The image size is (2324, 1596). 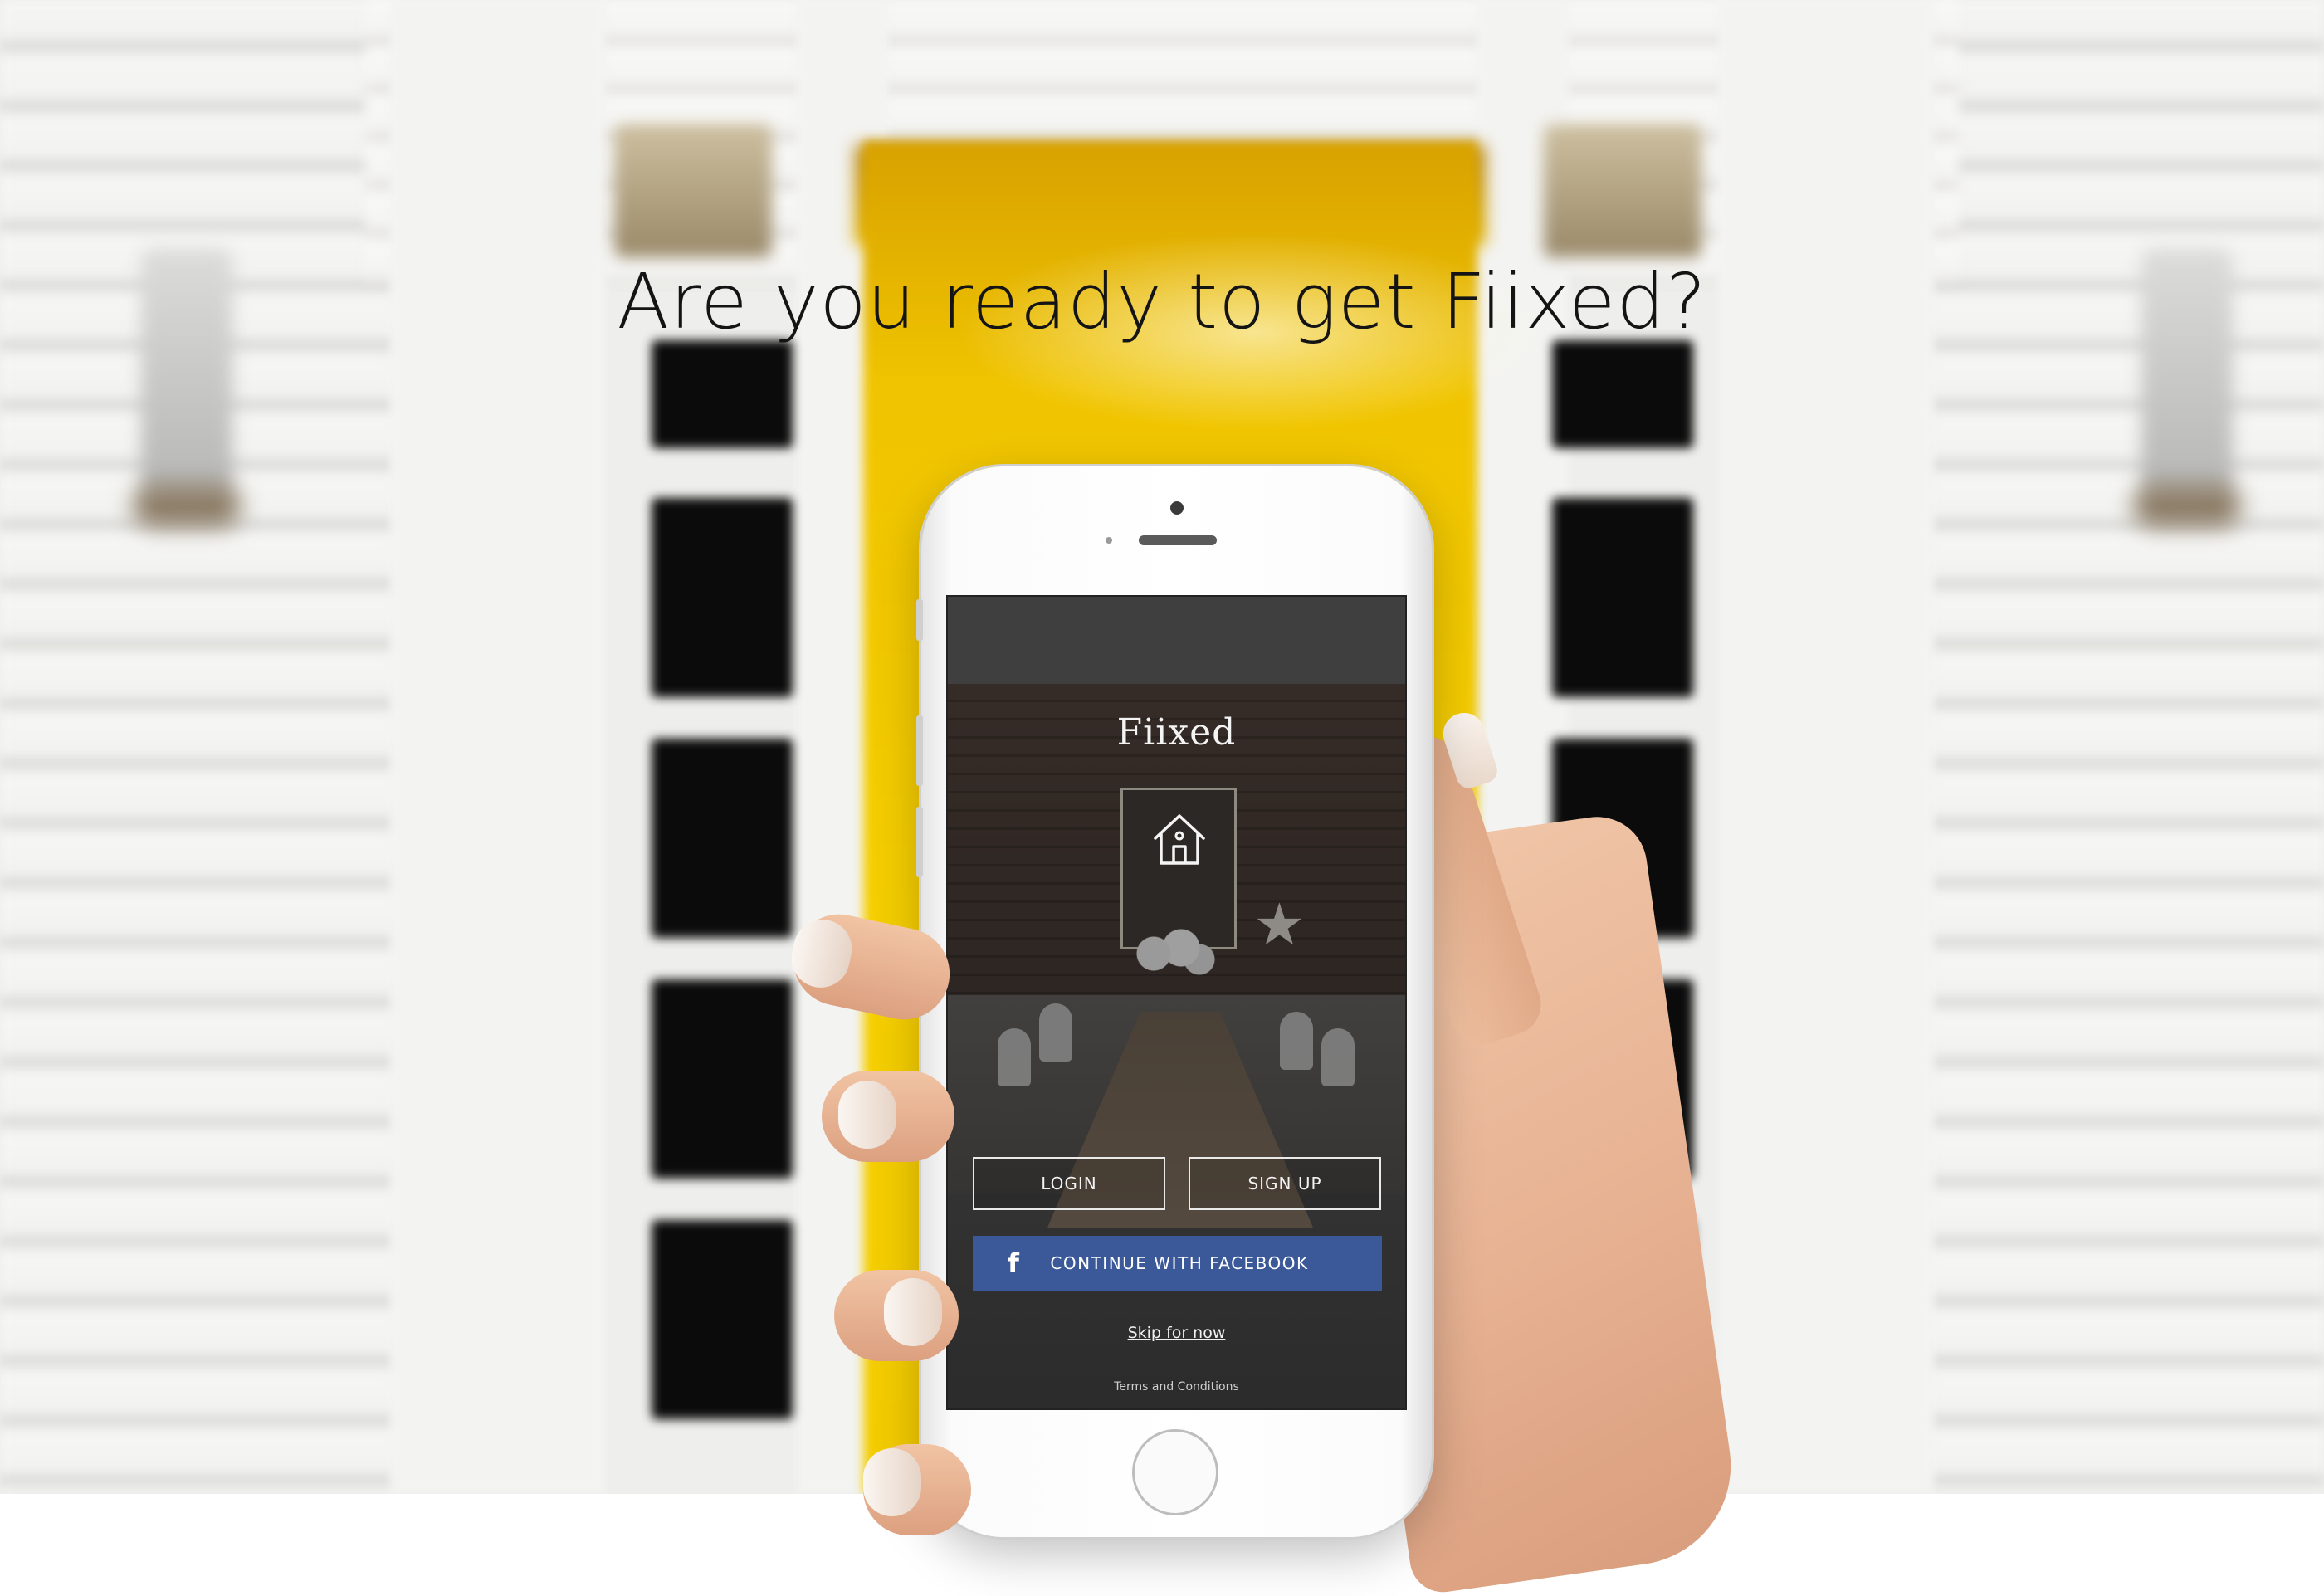 I want to click on headline: Are you ready to get Fiixed?, so click(x=1162, y=301).